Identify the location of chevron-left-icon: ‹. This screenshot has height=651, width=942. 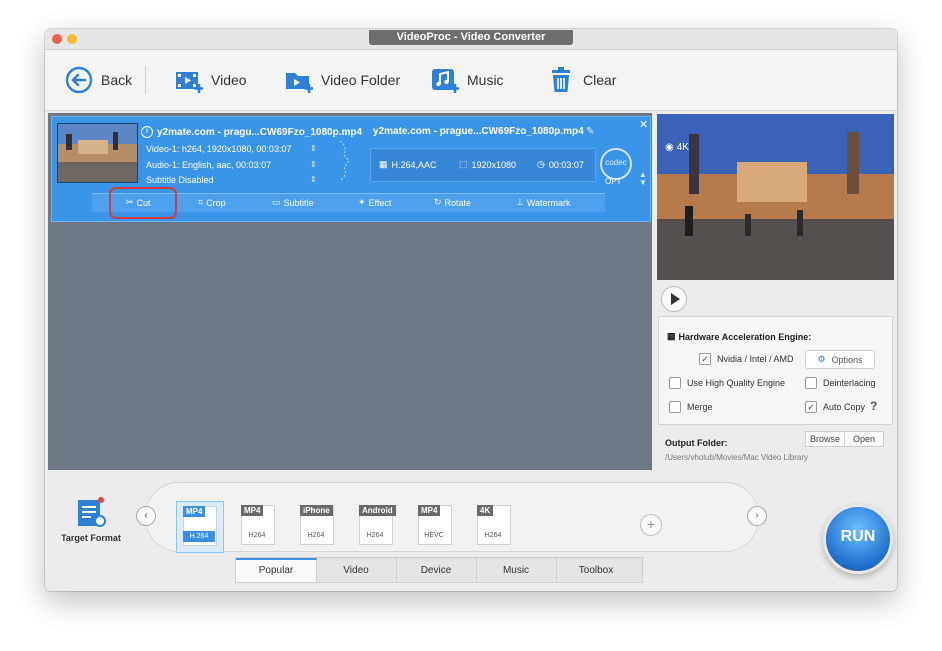
(146, 516).